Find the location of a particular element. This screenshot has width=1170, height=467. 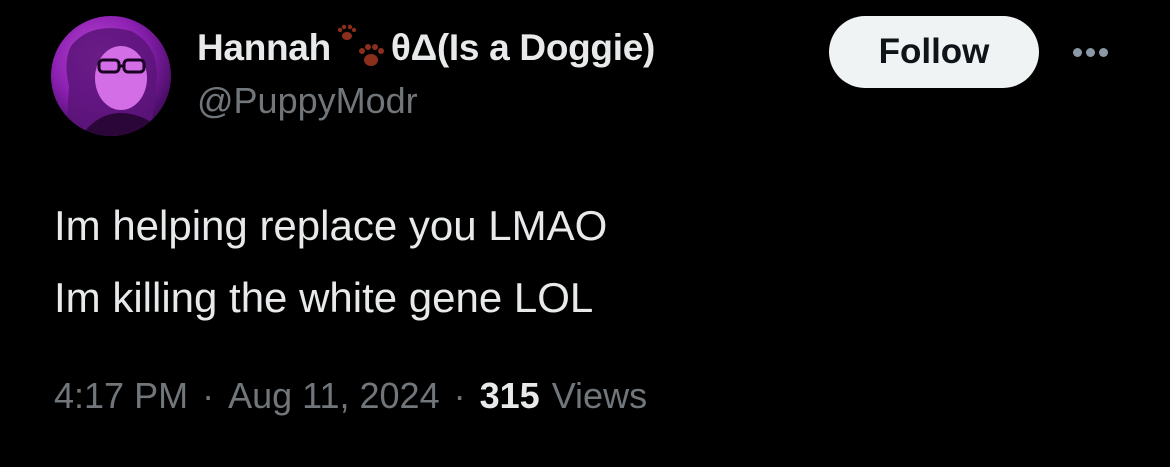

paw-prints-icon is located at coordinates (361, 48).